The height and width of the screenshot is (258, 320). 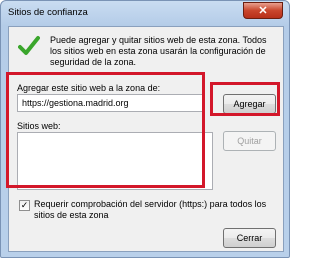 I want to click on add-site-label: Agregar este sitio web a la zona de:, so click(x=88, y=88).